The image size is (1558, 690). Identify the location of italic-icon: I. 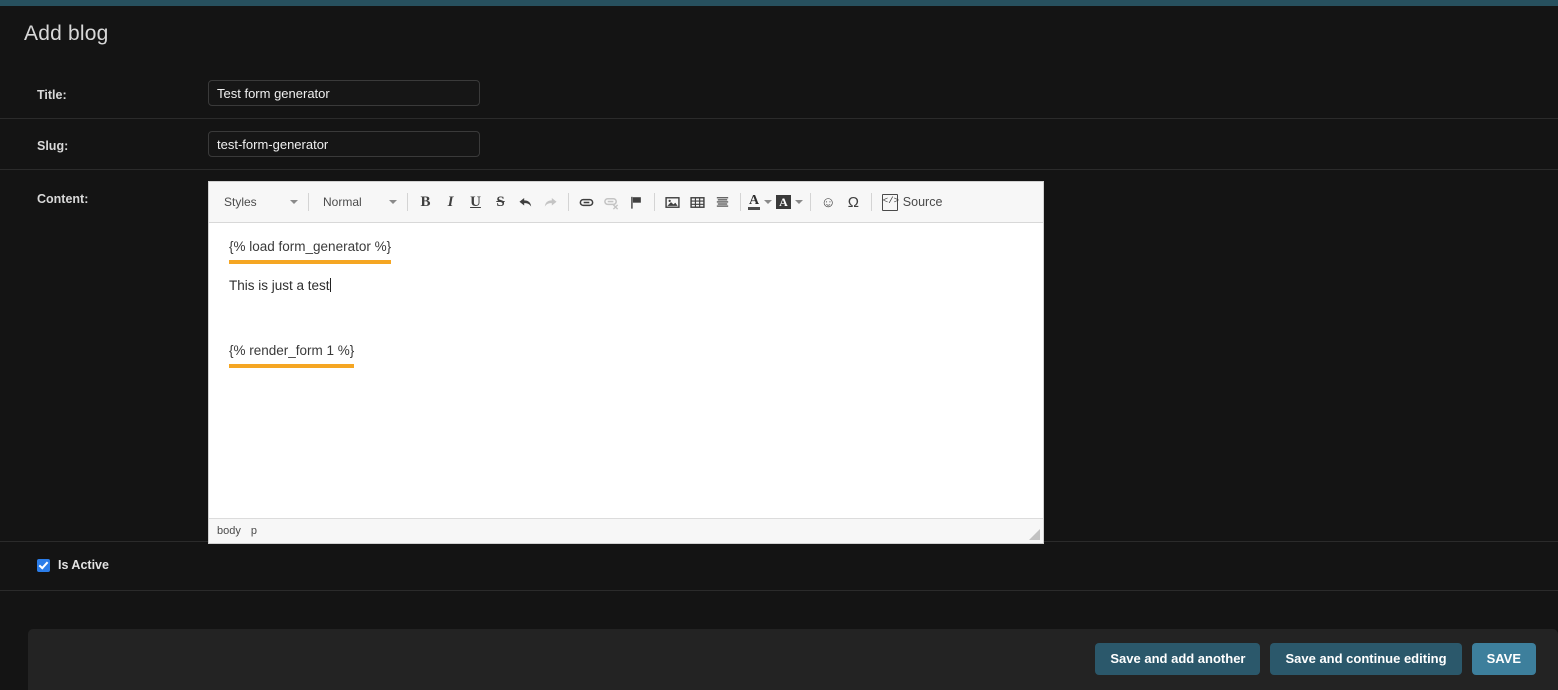
(450, 201).